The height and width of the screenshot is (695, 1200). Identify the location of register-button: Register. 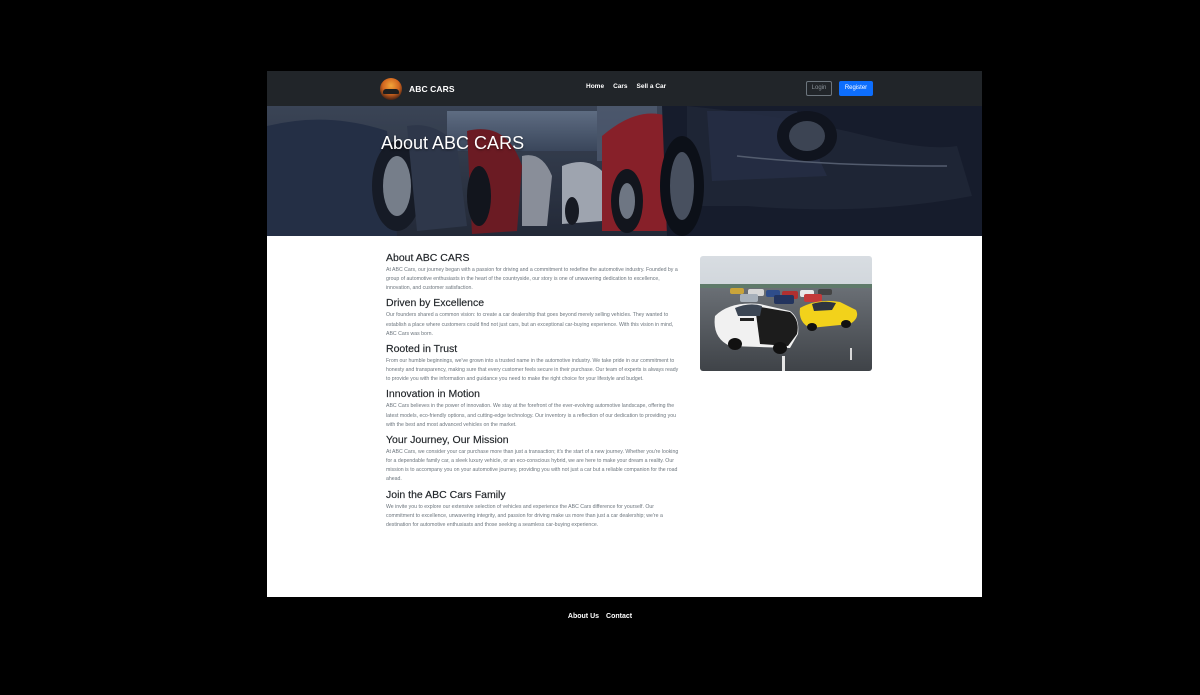
(856, 88).